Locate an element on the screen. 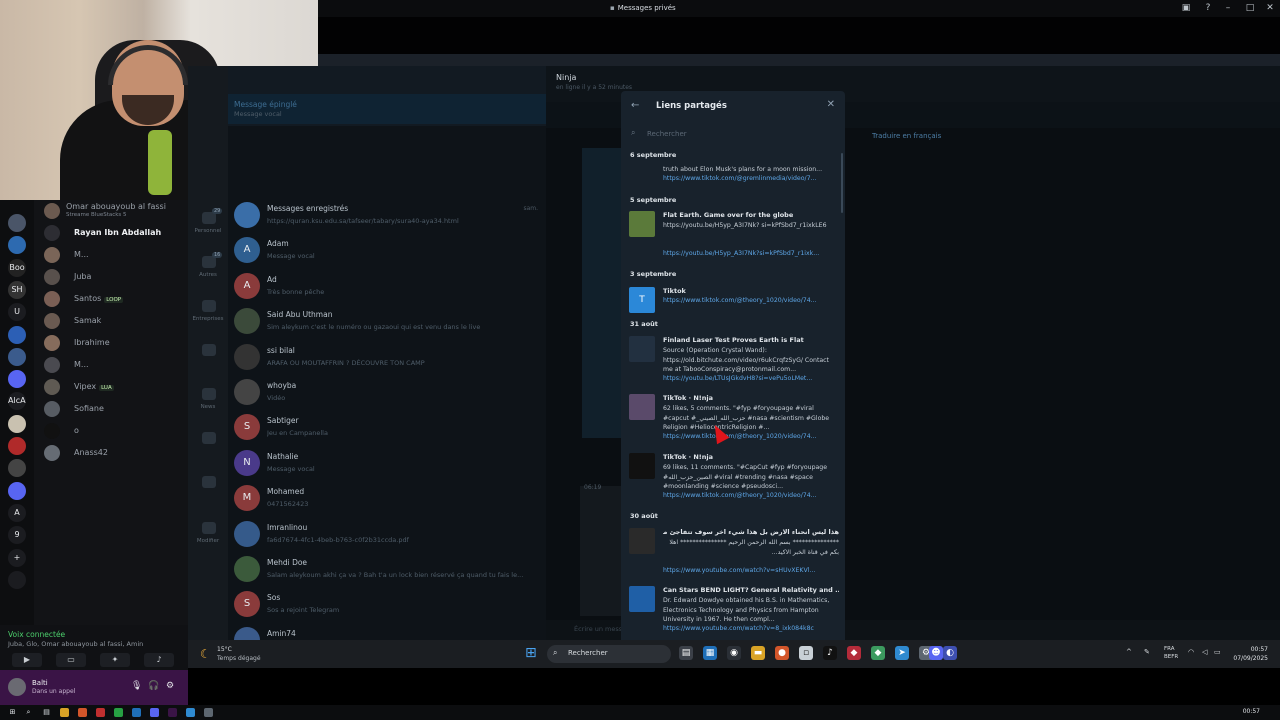 This screenshot has height=720, width=1280. battery-icon: ▭ is located at coordinates (1217, 652).